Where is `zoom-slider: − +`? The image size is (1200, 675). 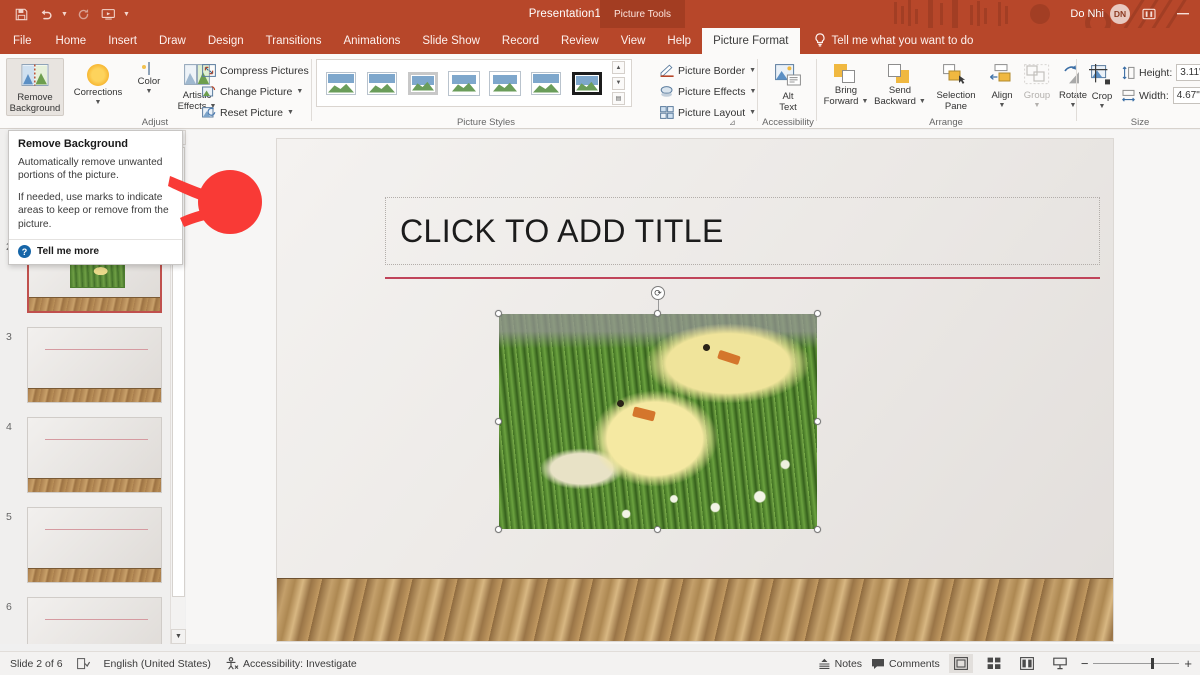 zoom-slider: − + is located at coordinates (1136, 663).